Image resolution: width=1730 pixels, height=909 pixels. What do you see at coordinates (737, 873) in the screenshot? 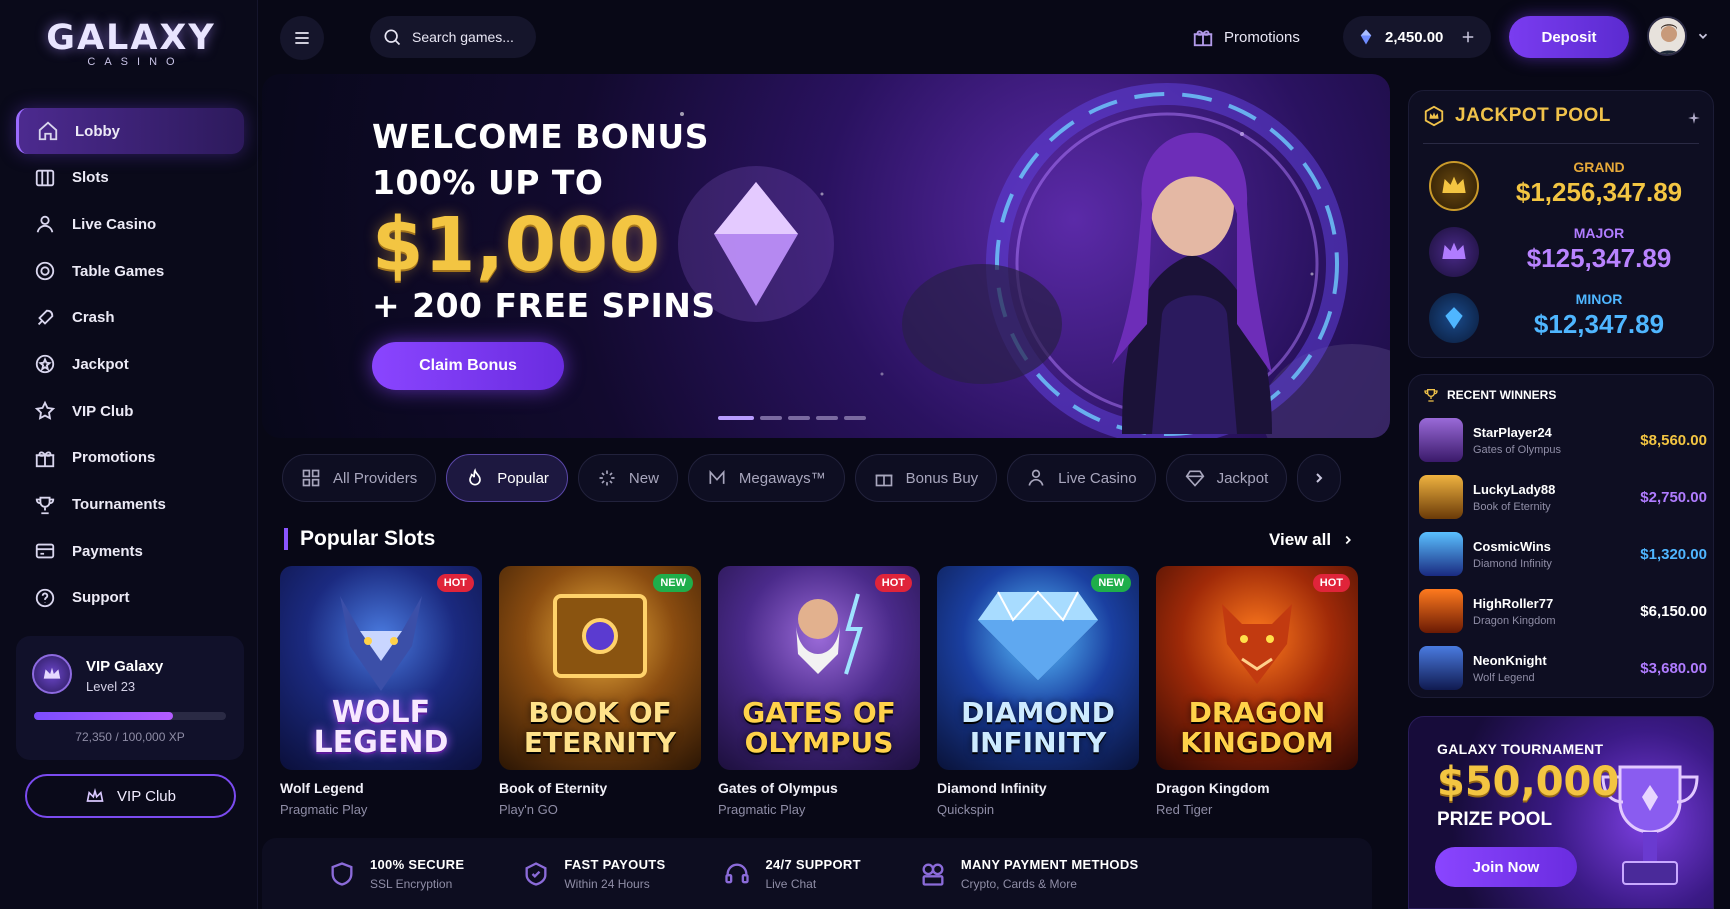
I see `headset-icon` at bounding box center [737, 873].